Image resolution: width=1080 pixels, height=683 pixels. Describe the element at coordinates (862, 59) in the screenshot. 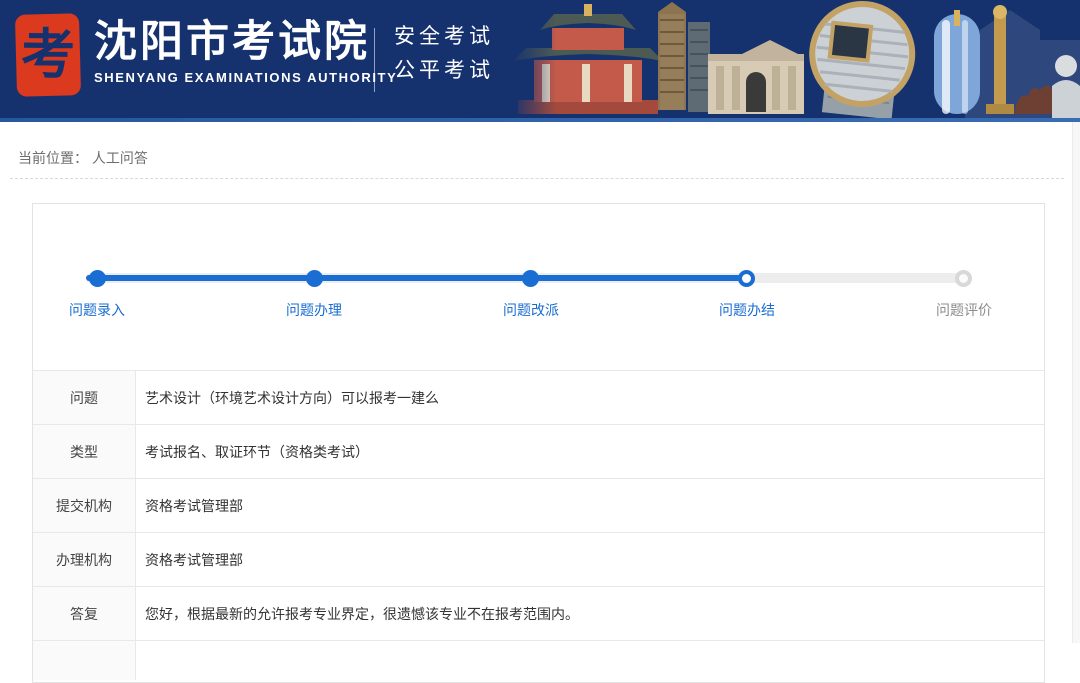

I see `coin-building` at that location.